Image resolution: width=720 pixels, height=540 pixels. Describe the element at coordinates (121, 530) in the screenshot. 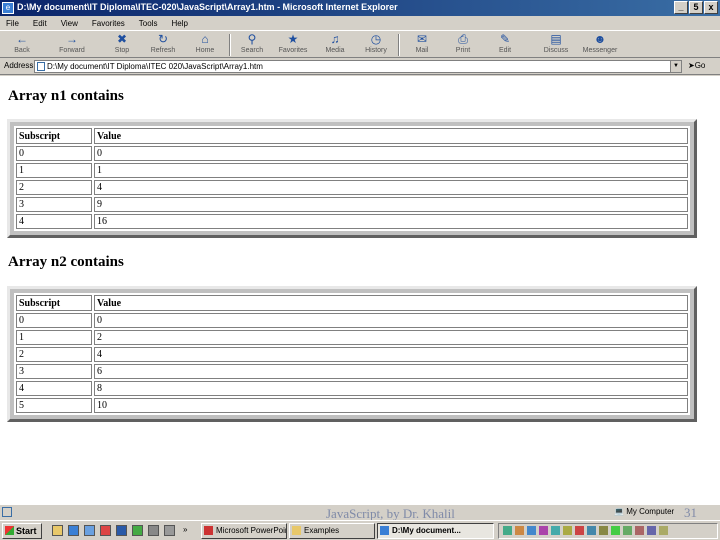

I see `word-quicklaunch-icon` at that location.